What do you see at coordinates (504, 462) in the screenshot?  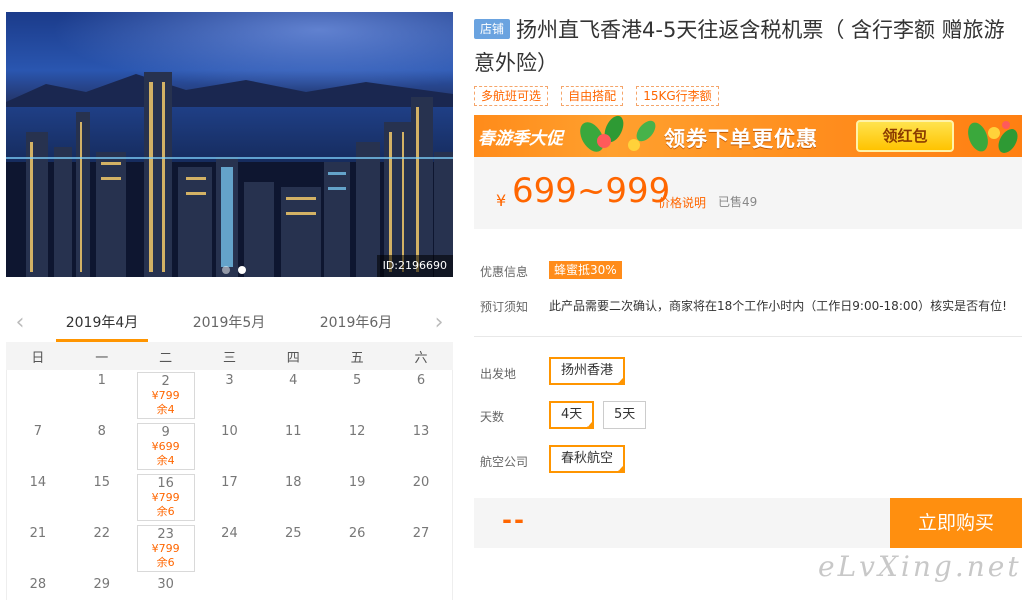 I see `airline-label: 航空公司` at bounding box center [504, 462].